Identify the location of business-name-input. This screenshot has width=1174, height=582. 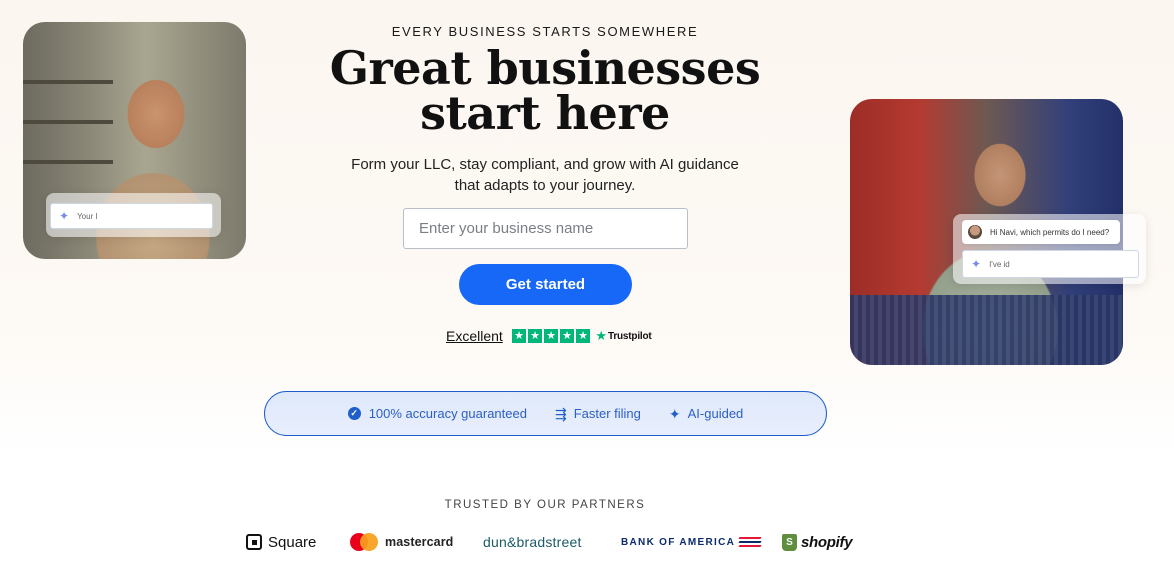
(545, 228).